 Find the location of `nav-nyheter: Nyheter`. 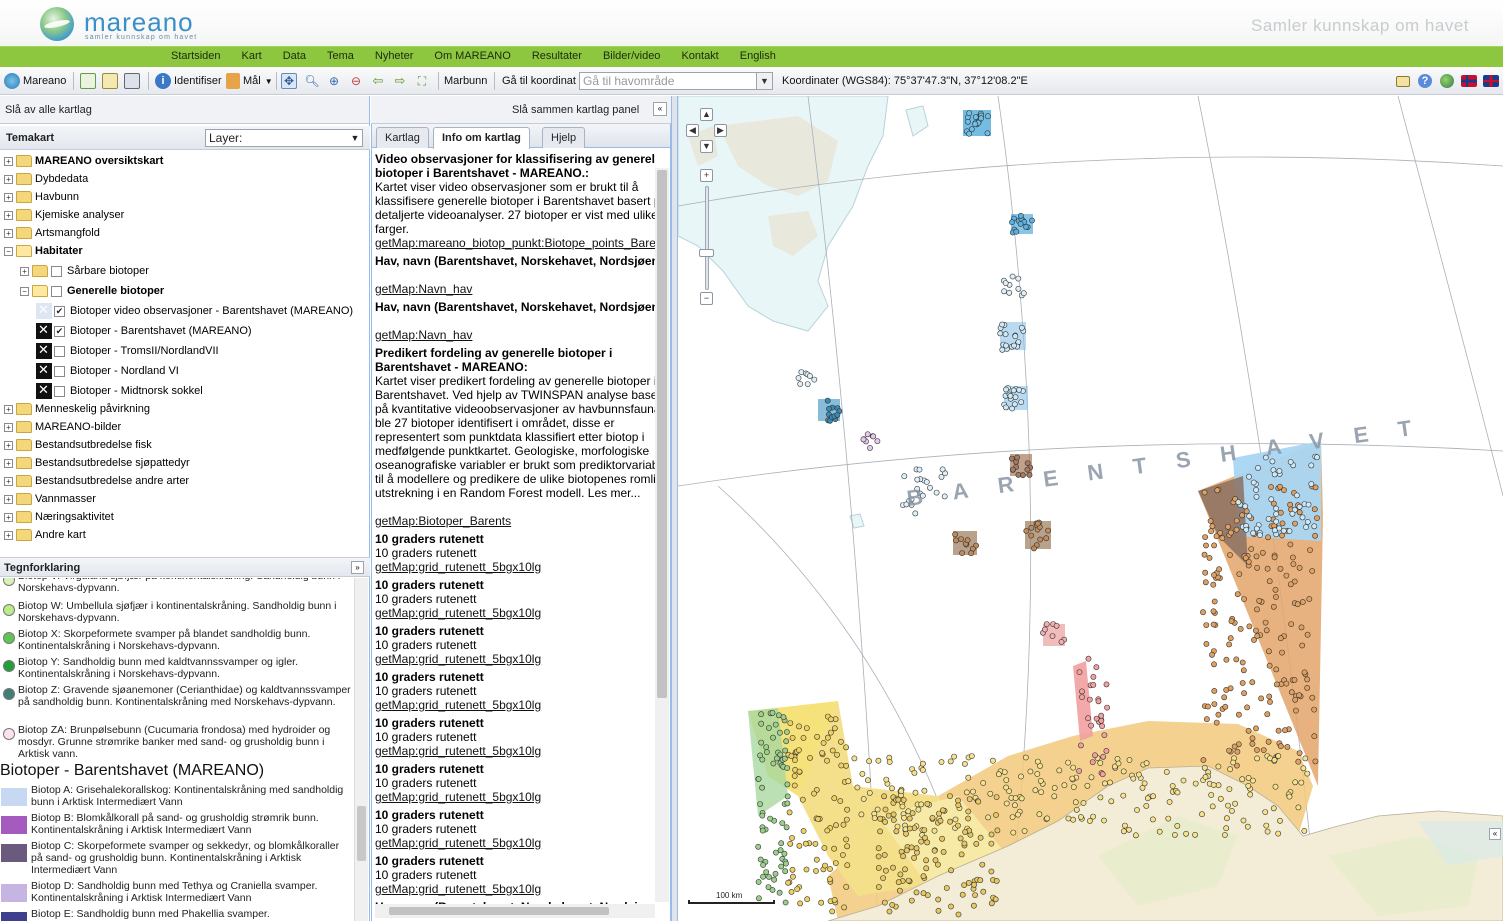

nav-nyheter: Nyheter is located at coordinates (394, 56).